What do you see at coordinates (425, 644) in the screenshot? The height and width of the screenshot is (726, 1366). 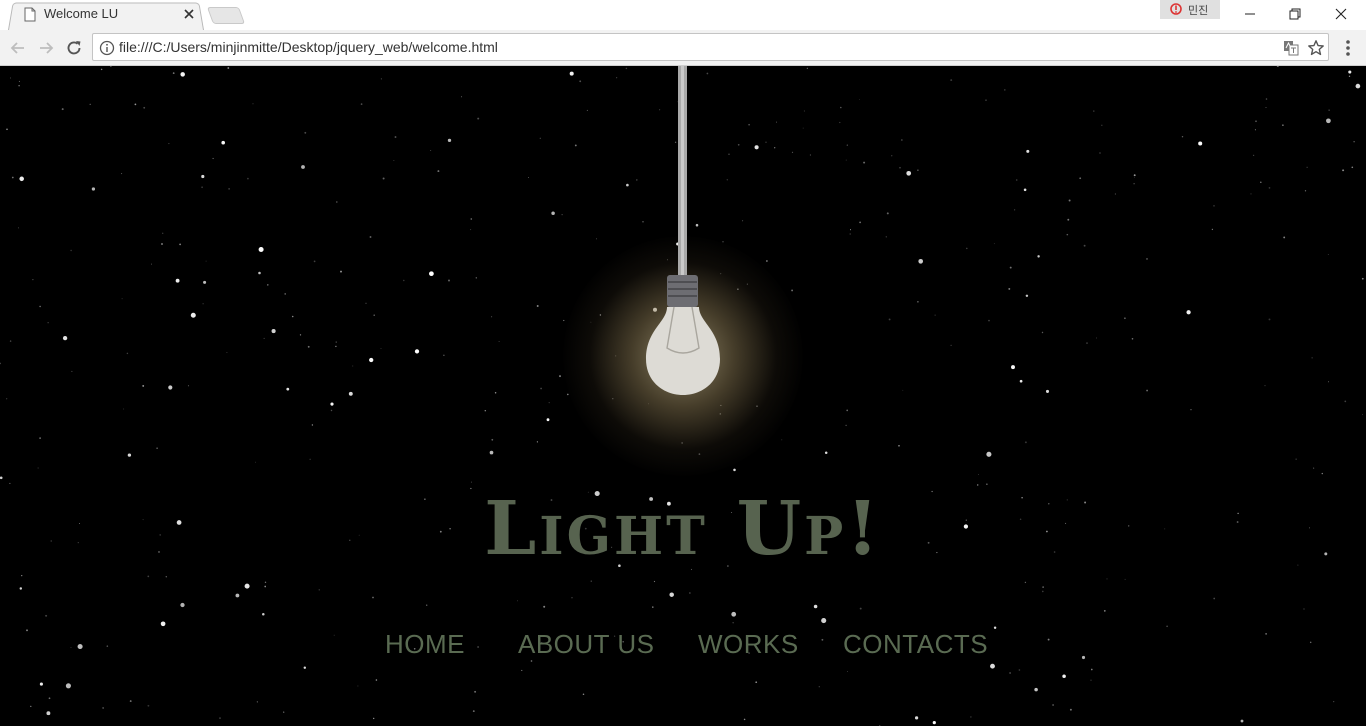 I see `nav-home: HOME` at bounding box center [425, 644].